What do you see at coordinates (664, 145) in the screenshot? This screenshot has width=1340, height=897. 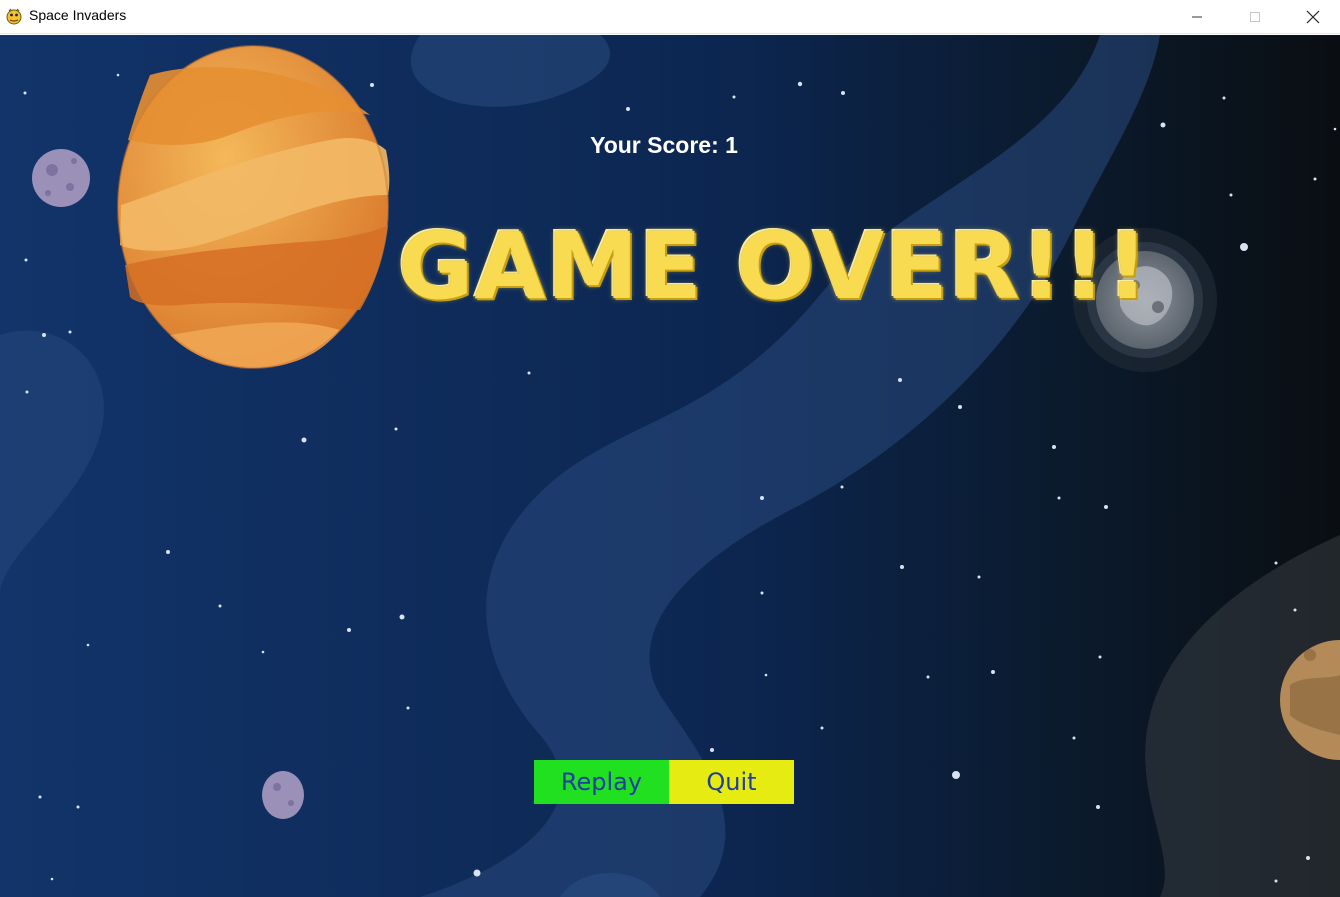 I see `score-label: Your Score: 1` at bounding box center [664, 145].